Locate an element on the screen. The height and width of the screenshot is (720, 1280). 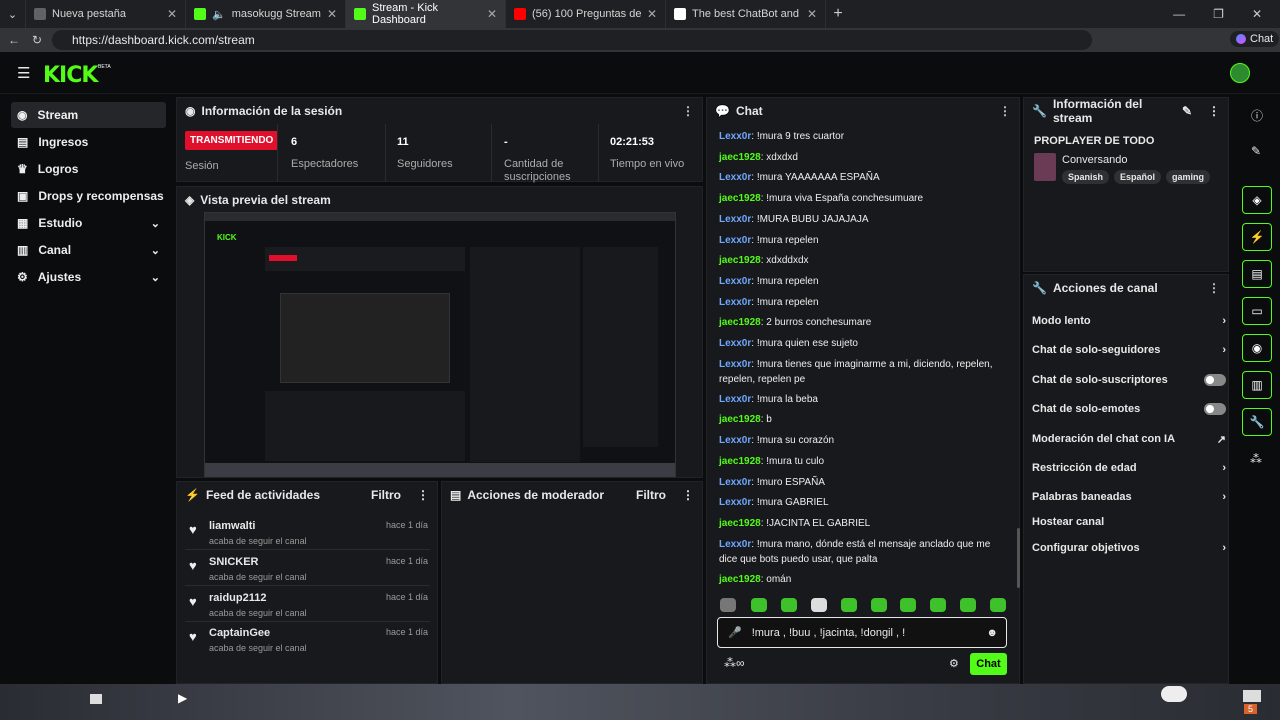
camera-widget-button: ◈ is located at coordinates (1257, 200).